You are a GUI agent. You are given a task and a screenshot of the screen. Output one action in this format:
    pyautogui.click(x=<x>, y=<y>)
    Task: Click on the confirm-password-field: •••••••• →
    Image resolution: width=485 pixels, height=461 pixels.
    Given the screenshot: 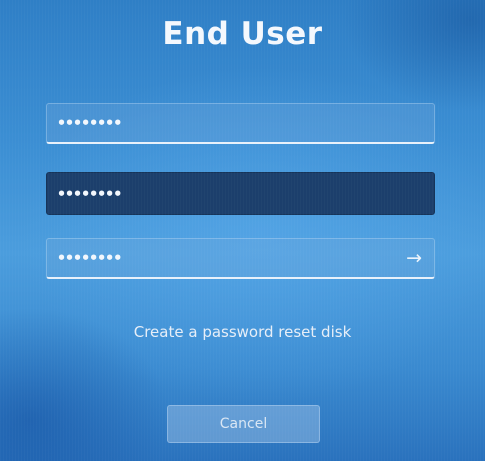 What is the action you would take?
    pyautogui.click(x=240, y=258)
    